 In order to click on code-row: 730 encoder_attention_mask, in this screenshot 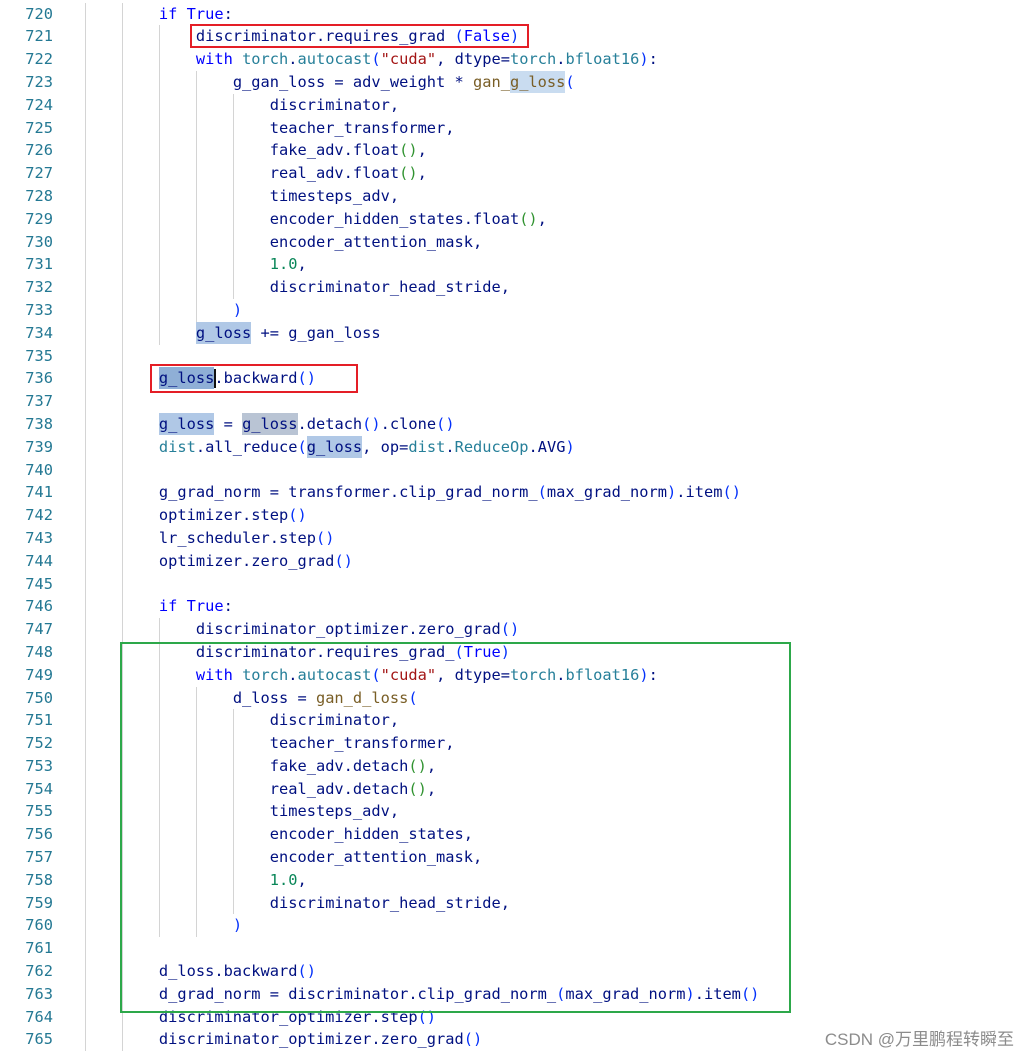, I will do `click(509, 242)`.